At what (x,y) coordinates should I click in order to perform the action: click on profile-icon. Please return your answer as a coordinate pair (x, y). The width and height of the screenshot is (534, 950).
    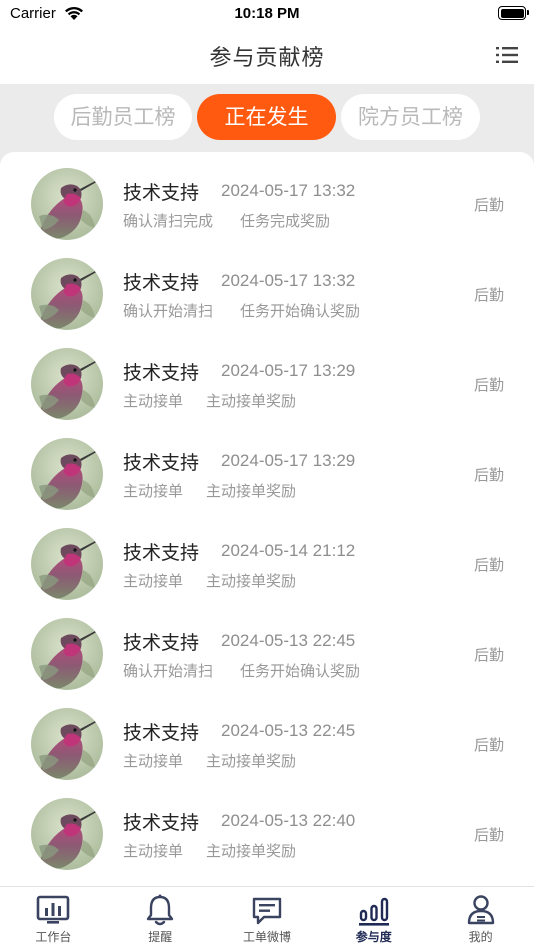
    Looking at the image, I should click on (480, 910).